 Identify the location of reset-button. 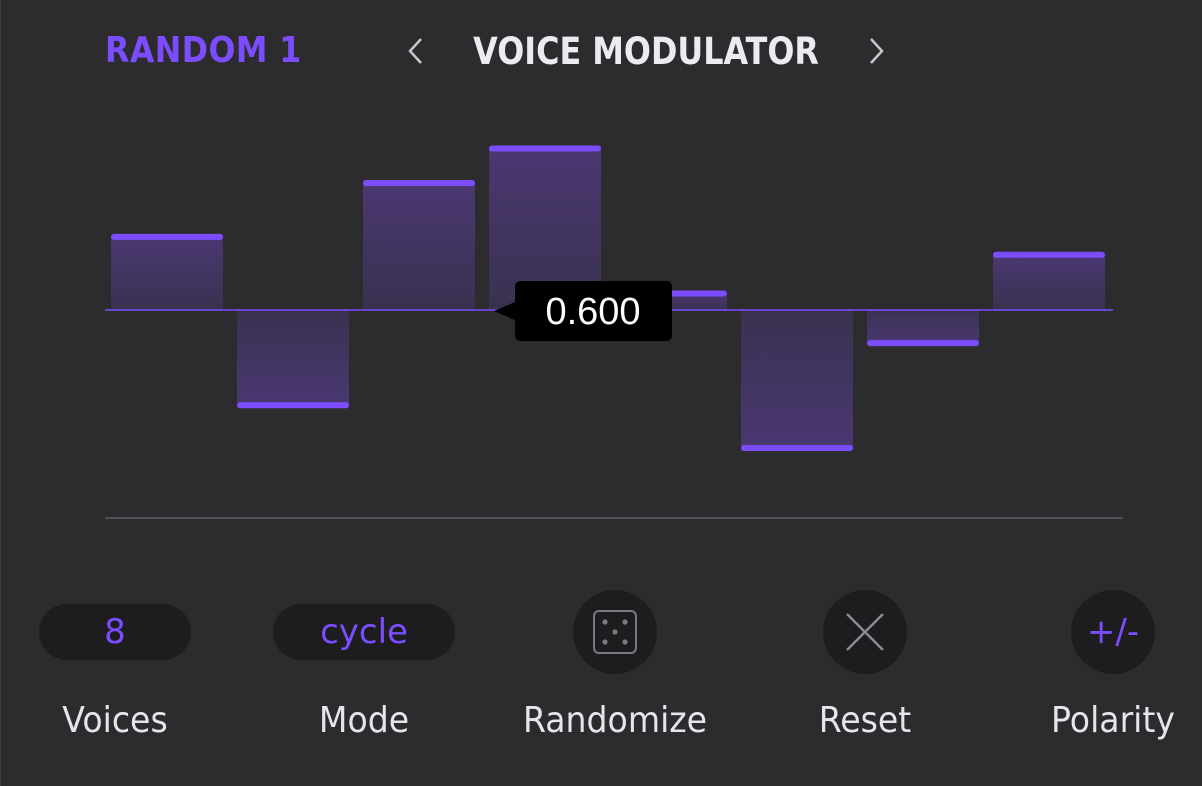
(865, 632).